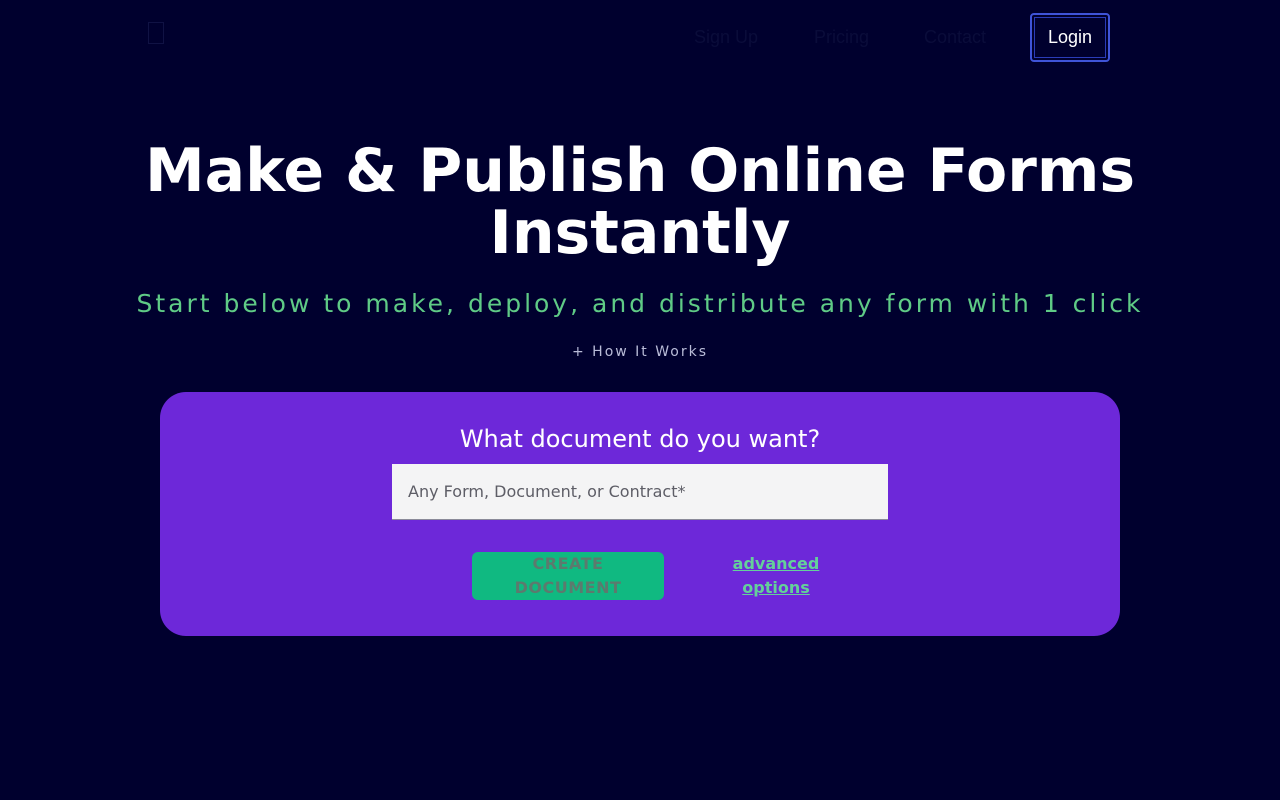 The image size is (1280, 800). What do you see at coordinates (640, 202) in the screenshot?
I see `hero-title: Make & Publish Online Forms Instantly` at bounding box center [640, 202].